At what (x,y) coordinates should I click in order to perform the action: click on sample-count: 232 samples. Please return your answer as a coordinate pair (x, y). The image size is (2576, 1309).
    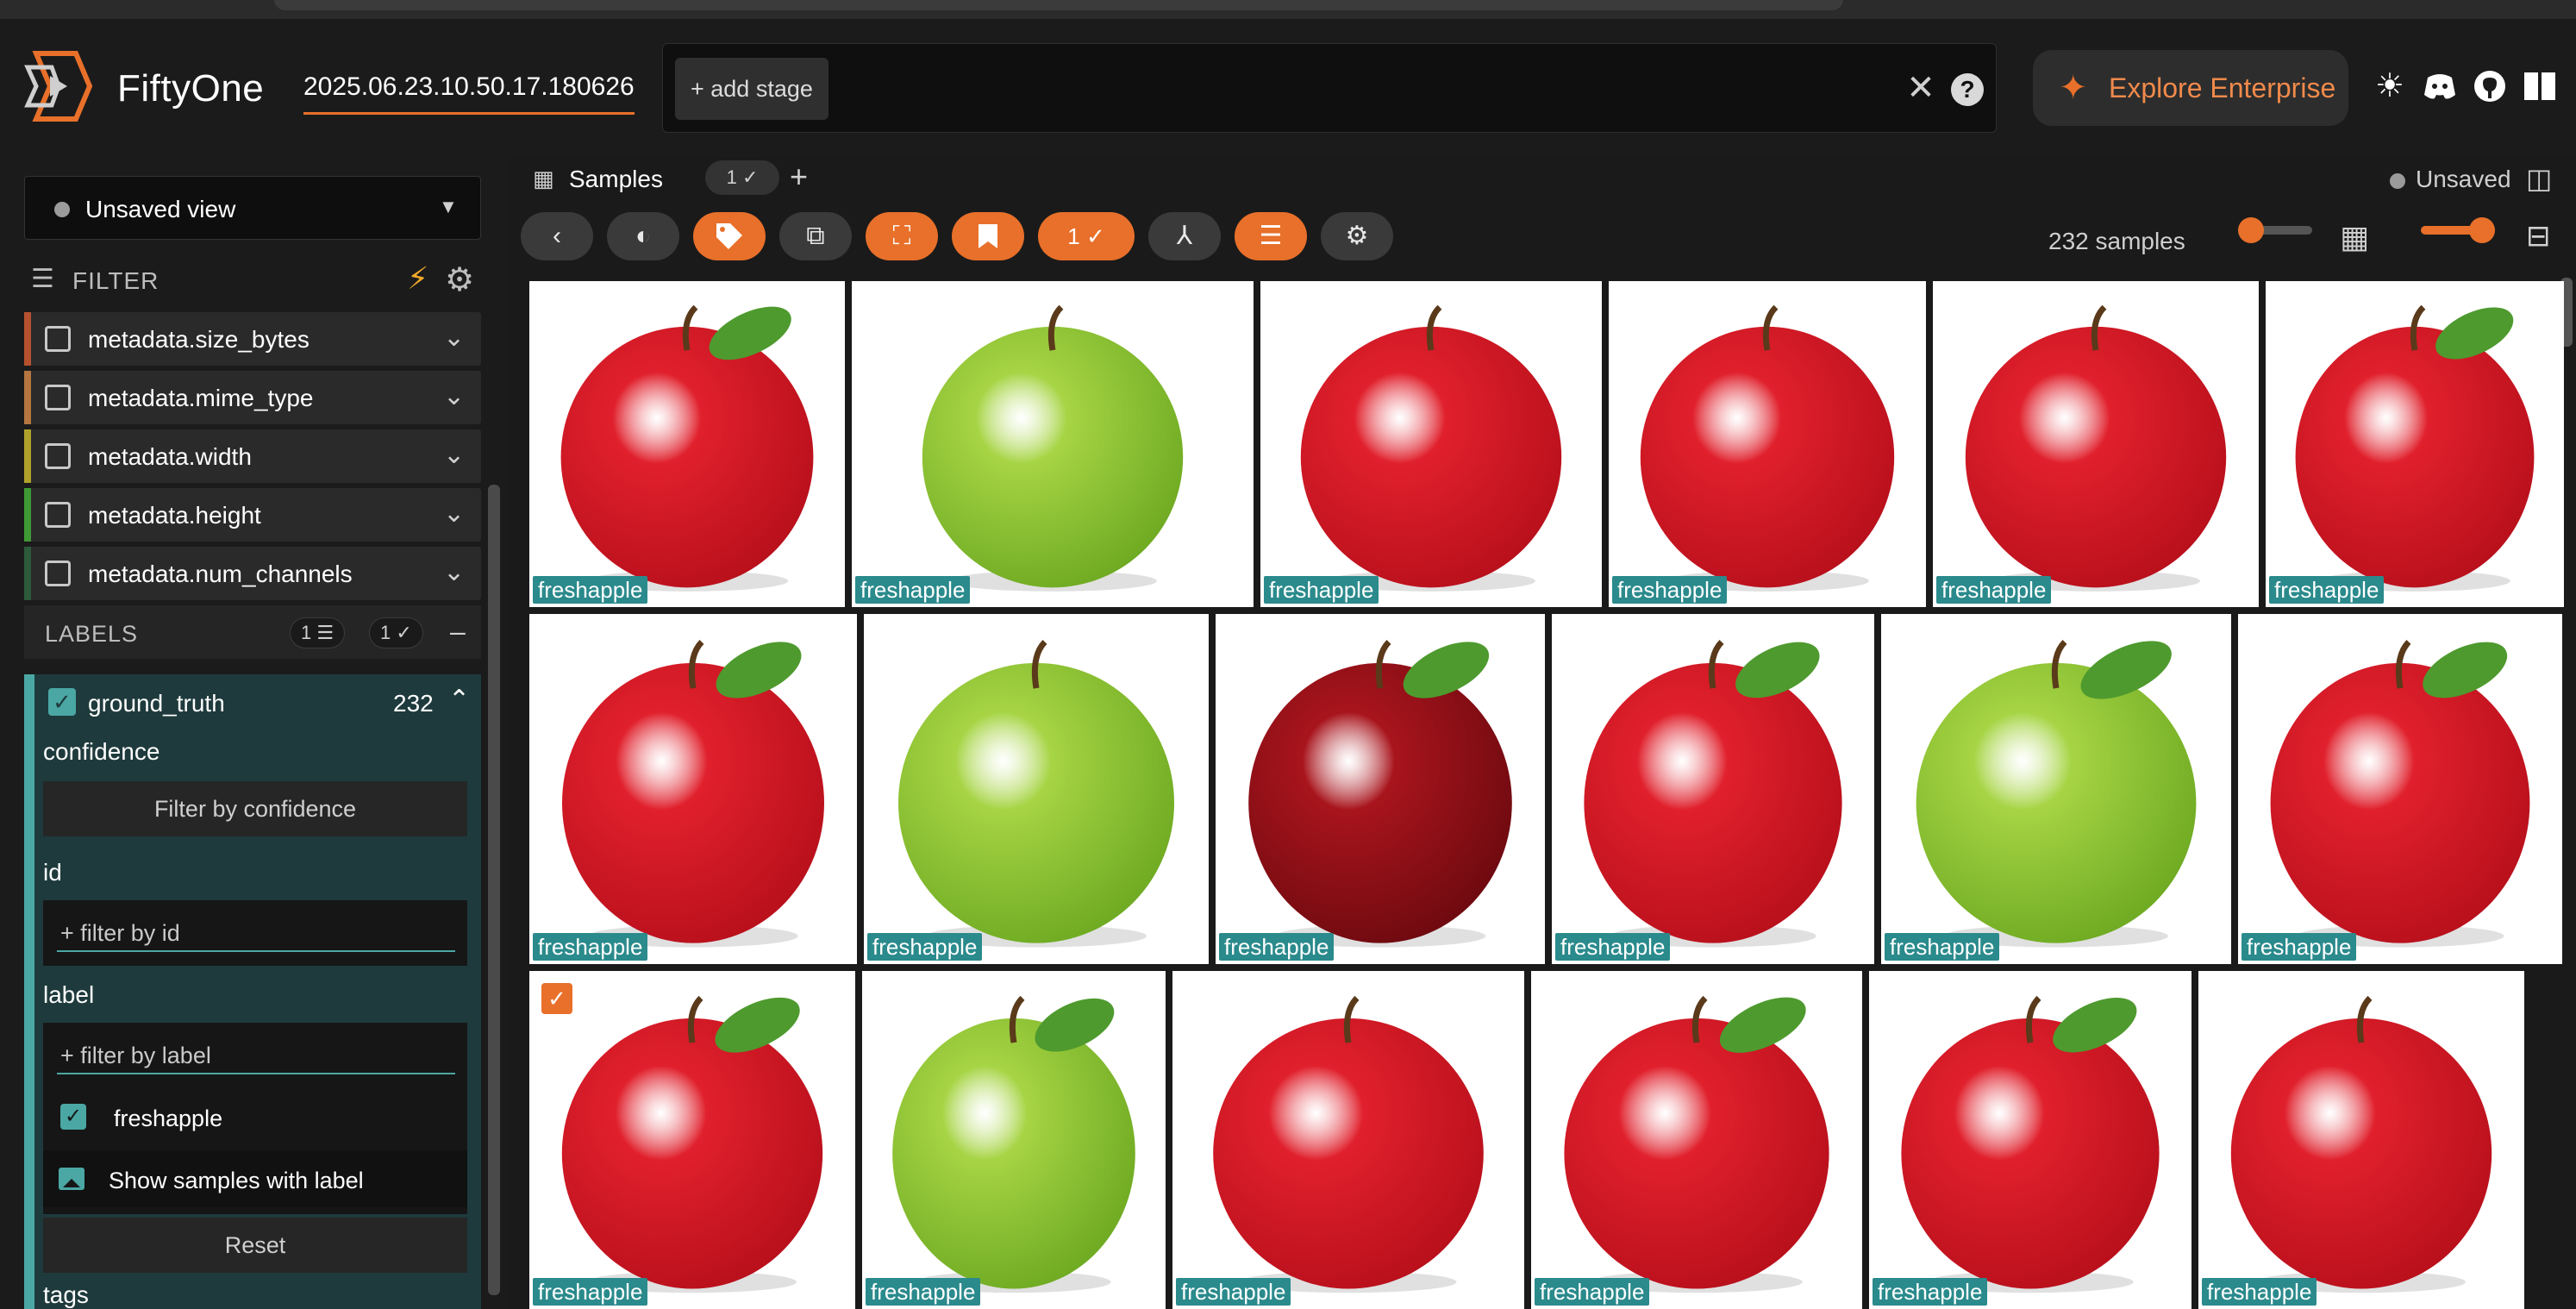
    Looking at the image, I should click on (2116, 241).